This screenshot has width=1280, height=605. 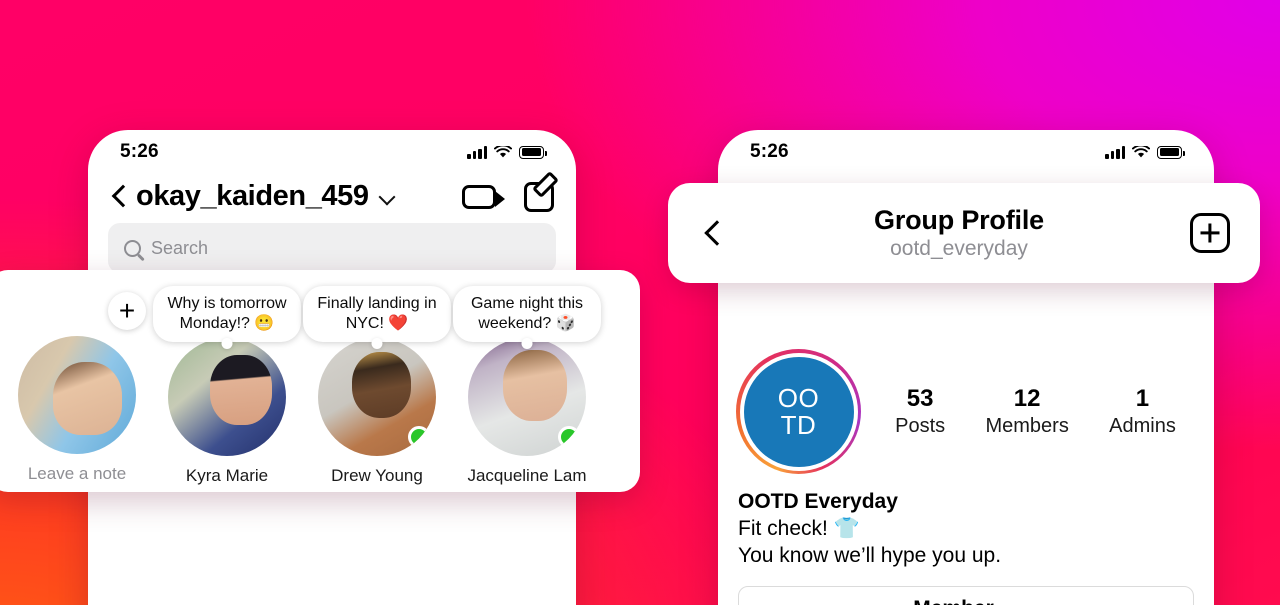 What do you see at coordinates (959, 220) in the screenshot?
I see `page-title: Group Profile` at bounding box center [959, 220].